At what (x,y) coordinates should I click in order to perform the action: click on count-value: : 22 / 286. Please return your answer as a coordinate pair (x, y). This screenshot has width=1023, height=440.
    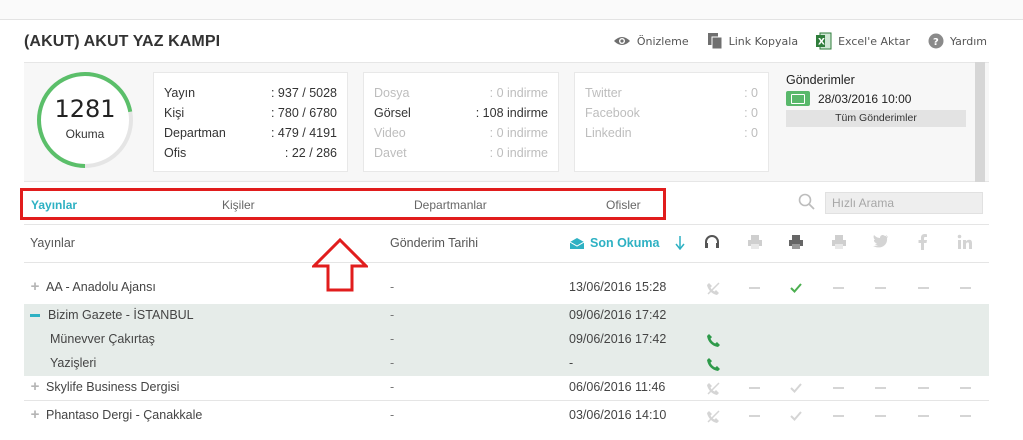
    Looking at the image, I should click on (310, 153).